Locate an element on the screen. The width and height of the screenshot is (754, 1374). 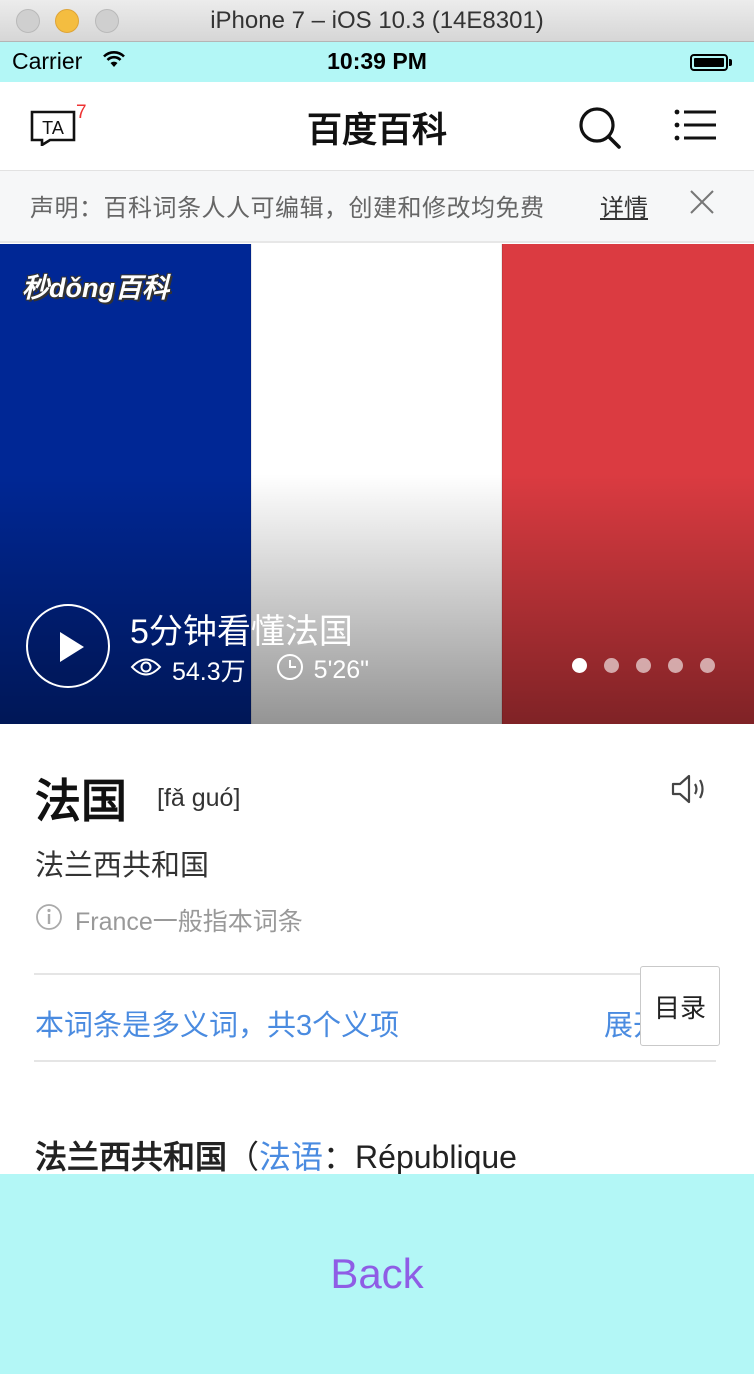
page-title: 百度百科 is located at coordinates (376, 130).